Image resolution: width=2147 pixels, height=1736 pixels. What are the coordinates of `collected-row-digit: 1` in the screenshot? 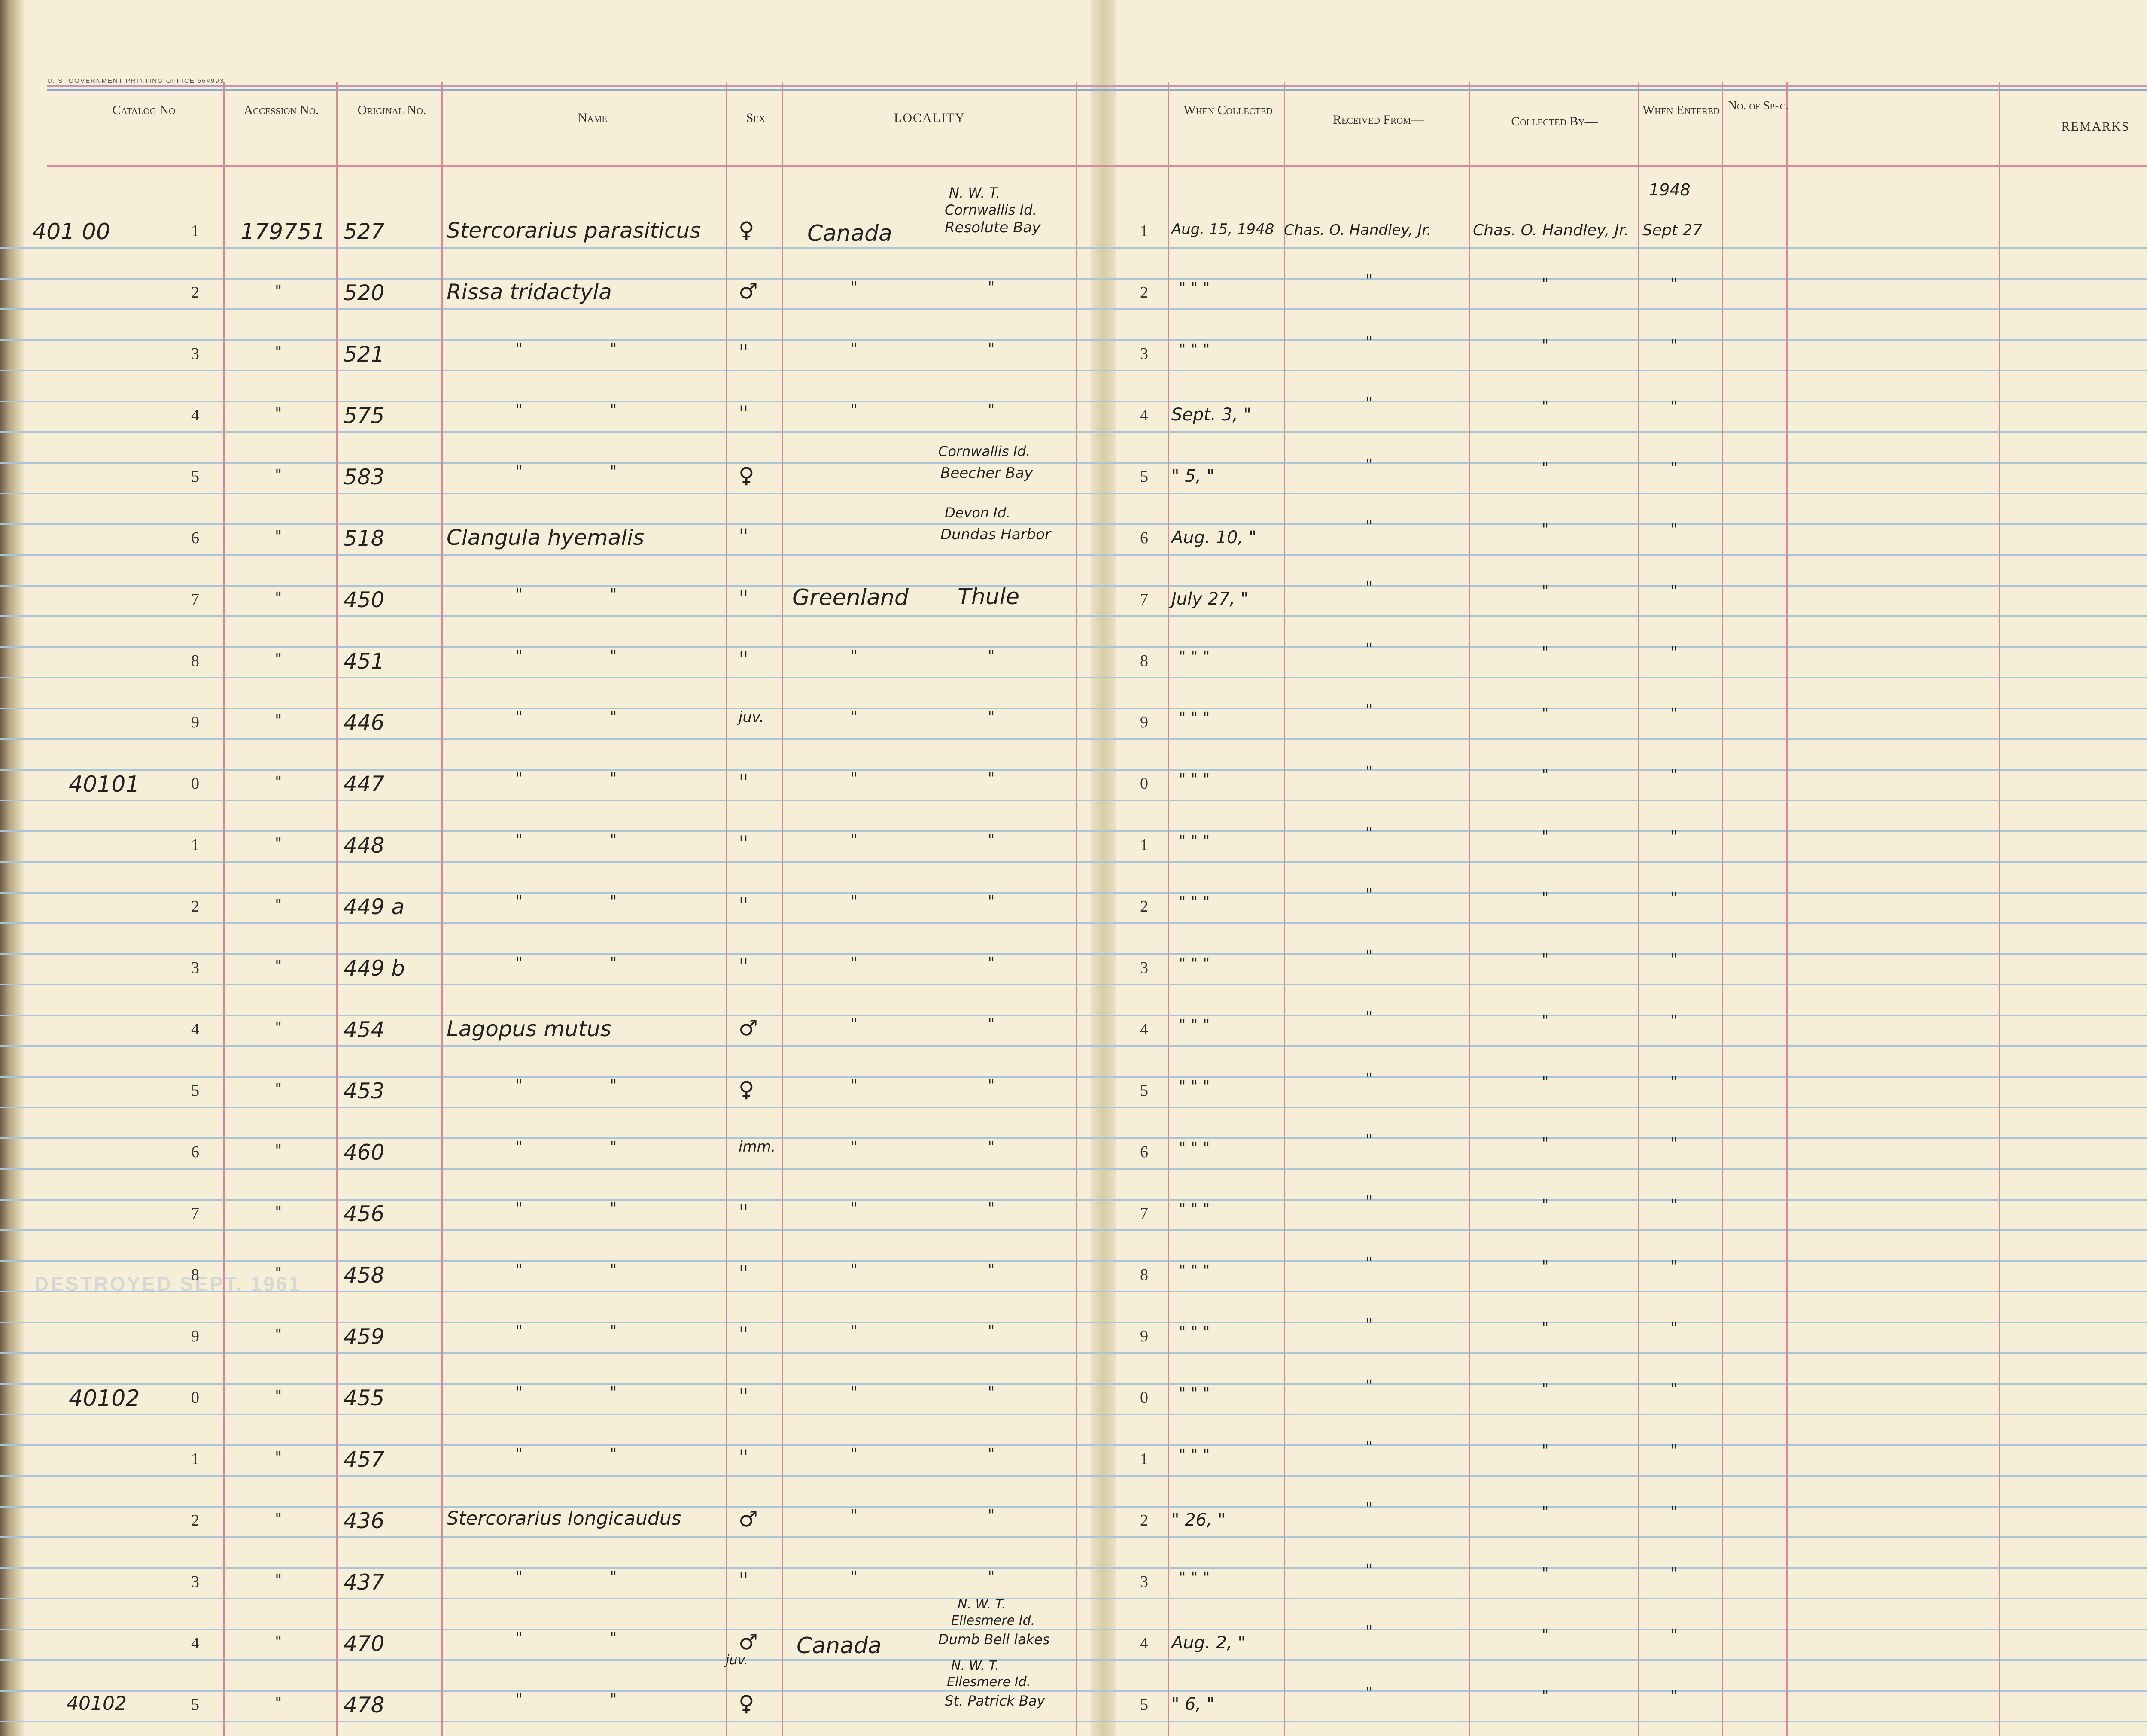 It's located at (1144, 845).